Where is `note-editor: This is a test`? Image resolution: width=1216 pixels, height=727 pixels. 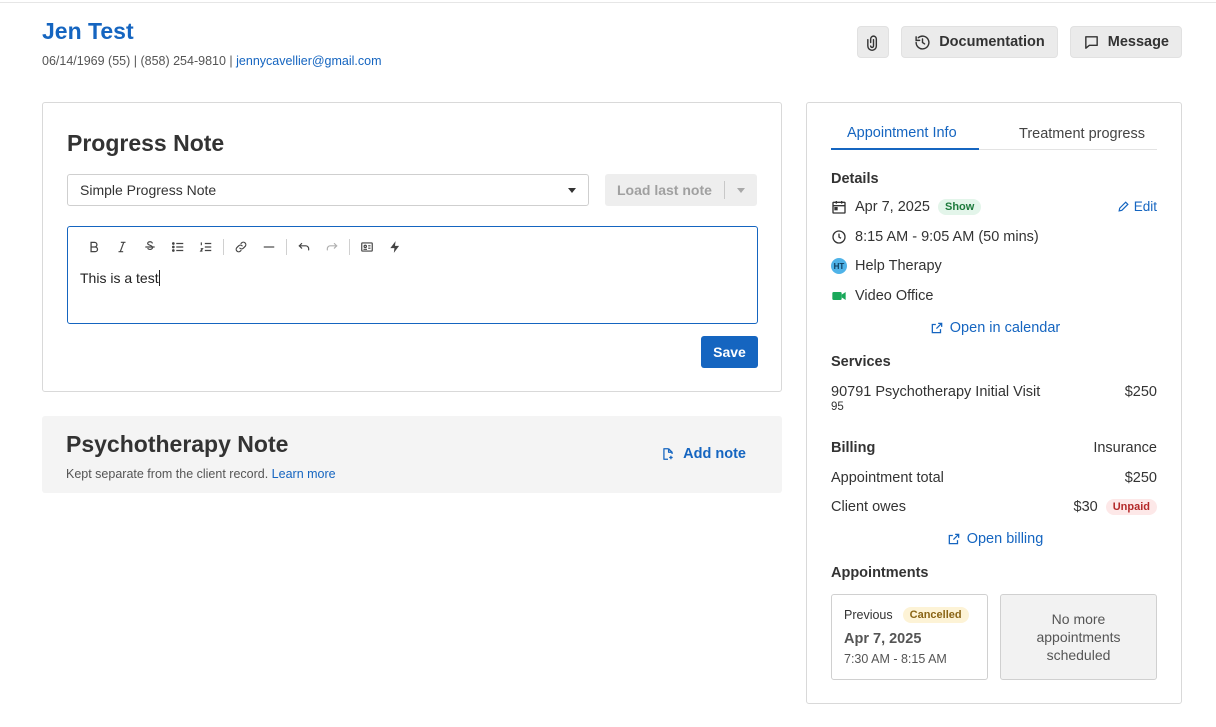 note-editor: This is a test is located at coordinates (412, 275).